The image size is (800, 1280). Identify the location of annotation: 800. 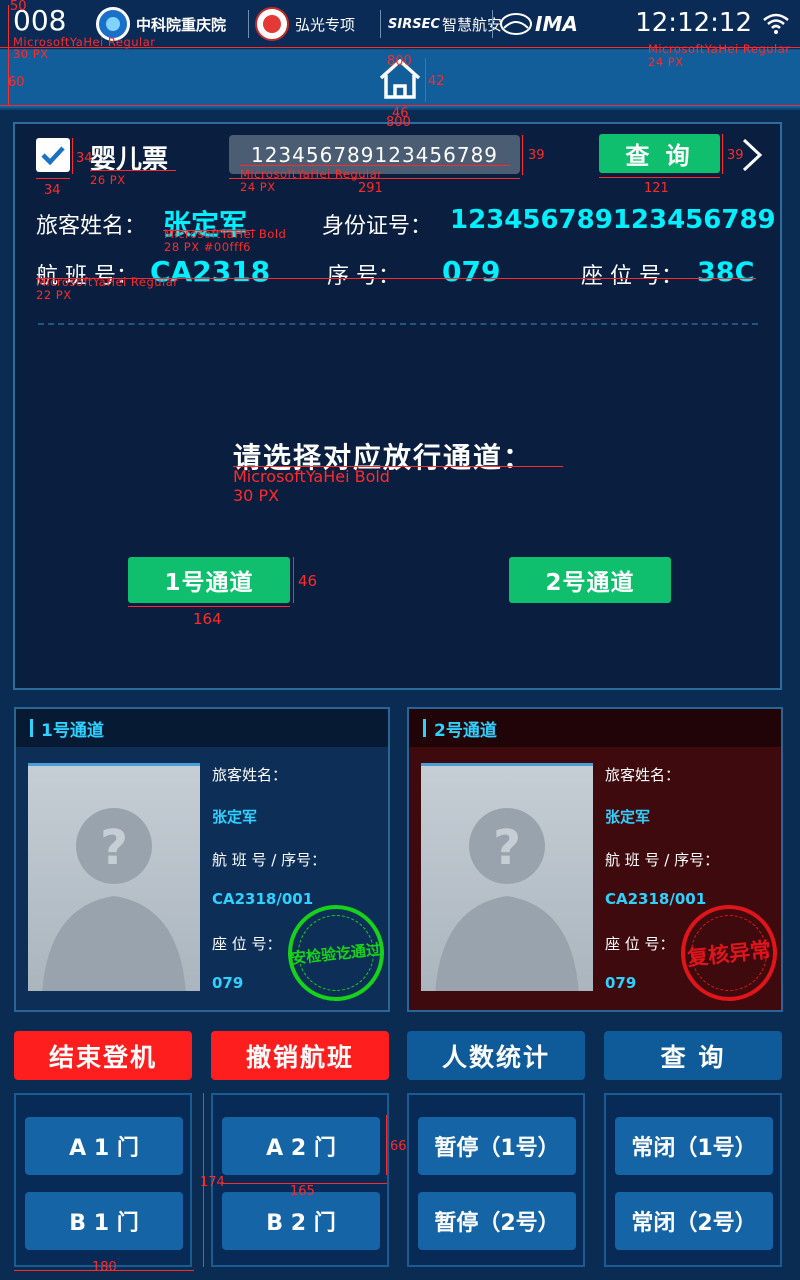
(399, 61).